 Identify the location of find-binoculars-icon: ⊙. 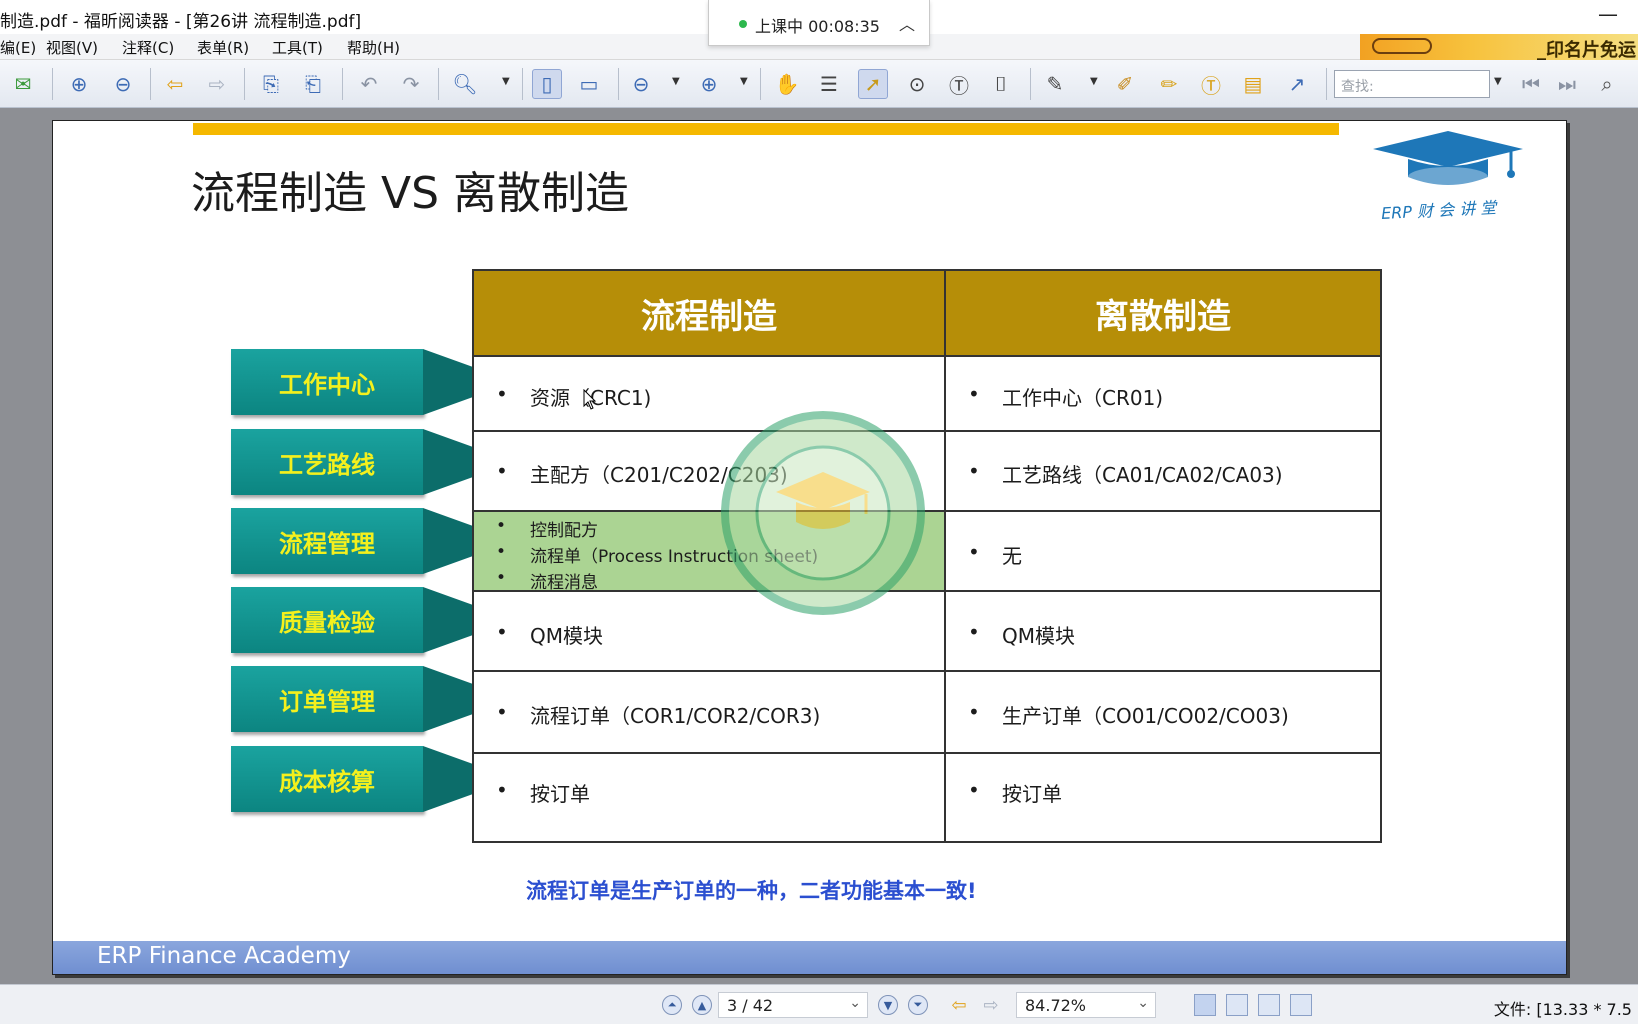
(917, 84).